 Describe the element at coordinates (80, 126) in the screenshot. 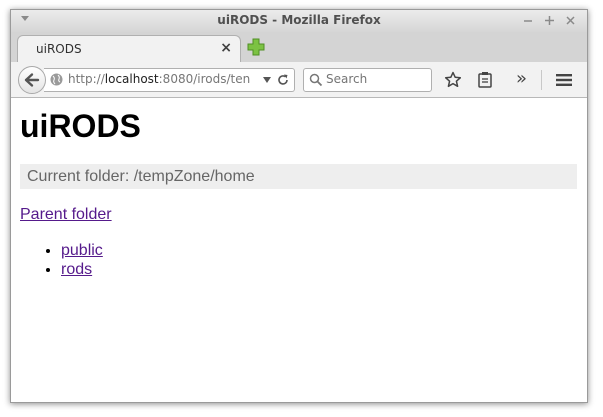

I see `page-title: uiRODS` at that location.